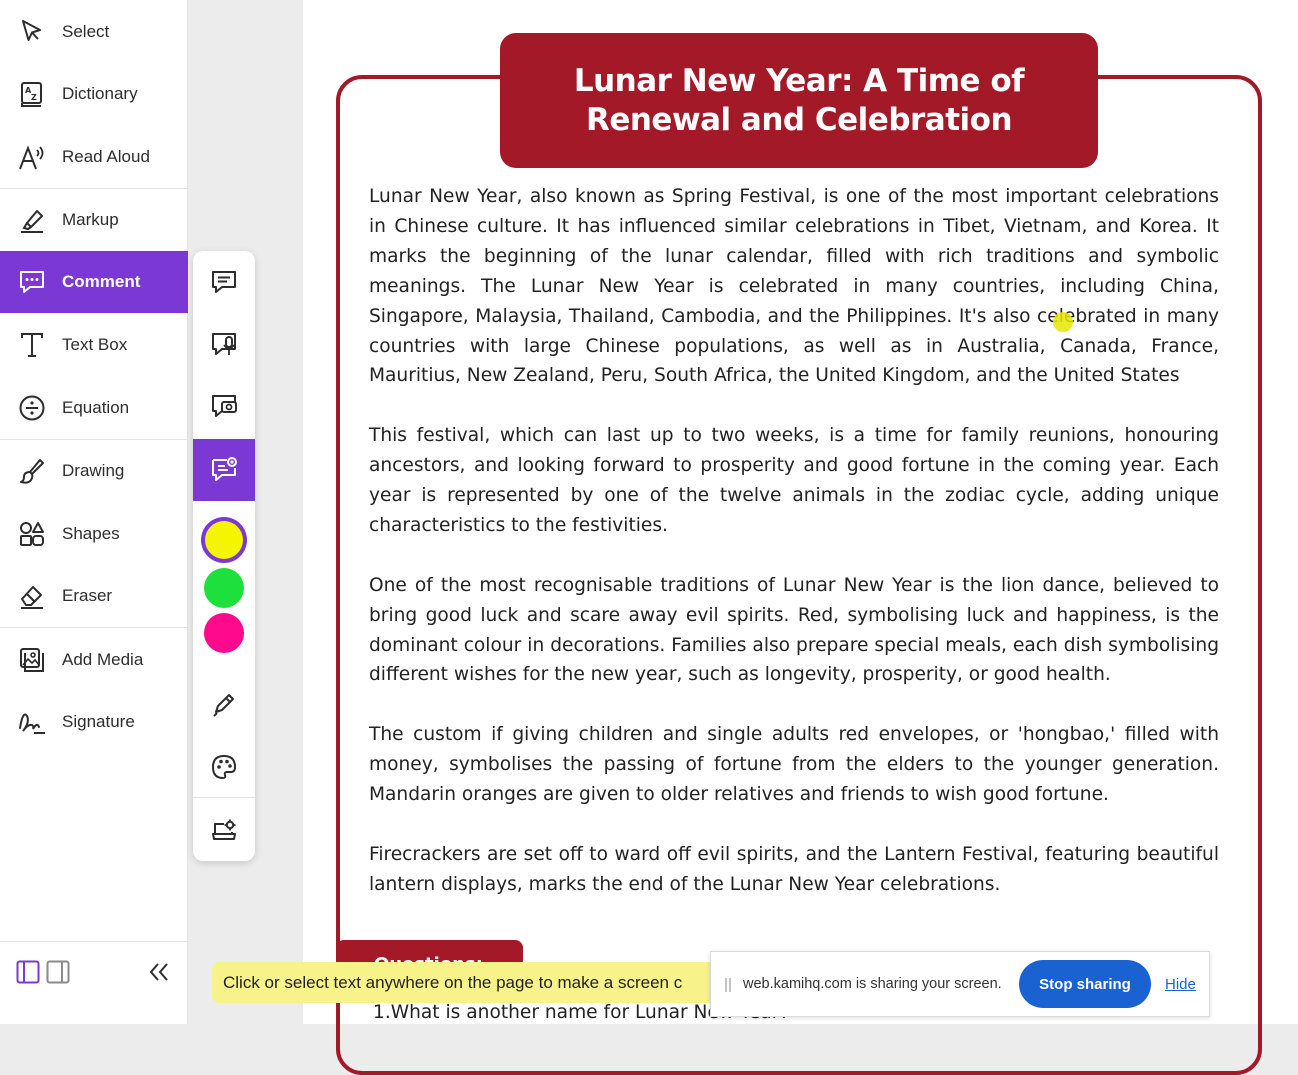 This screenshot has width=1298, height=1075. I want to click on palette-button, so click(224, 767).